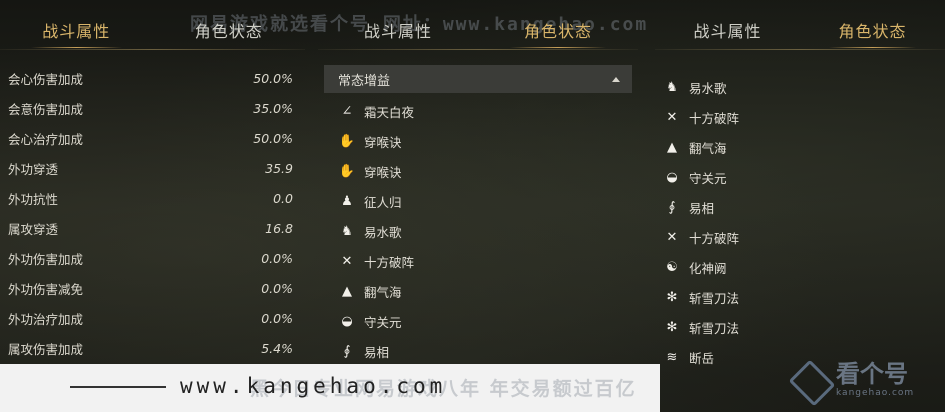 Image resolution: width=945 pixels, height=412 pixels. Describe the element at coordinates (478, 201) in the screenshot. I see `buff-item: ♟ 征人归` at that location.